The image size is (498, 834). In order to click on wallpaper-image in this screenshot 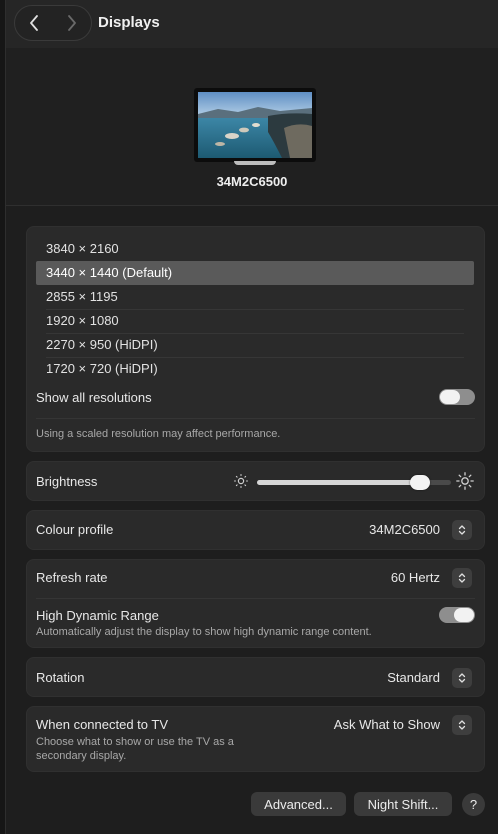, I will do `click(255, 125)`.